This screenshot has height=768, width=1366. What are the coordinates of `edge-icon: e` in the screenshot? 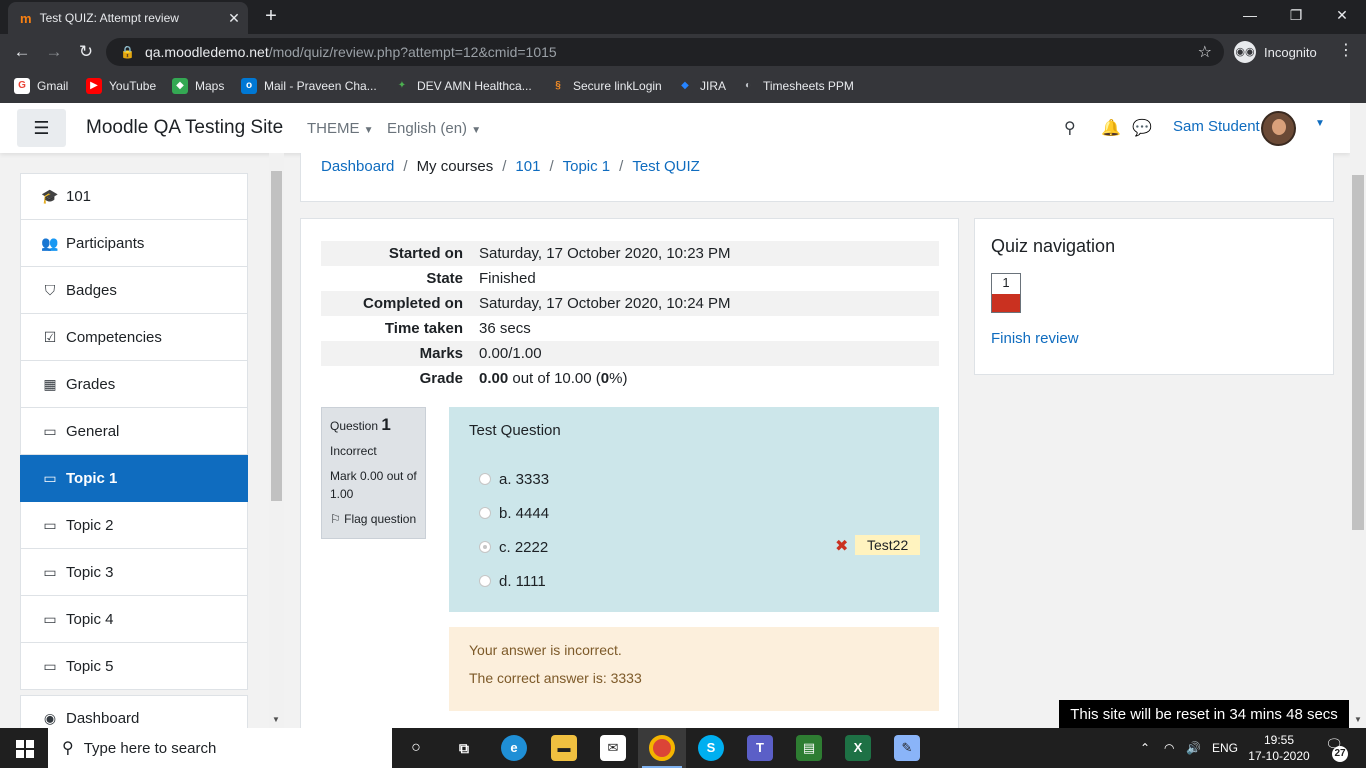 It's located at (514, 748).